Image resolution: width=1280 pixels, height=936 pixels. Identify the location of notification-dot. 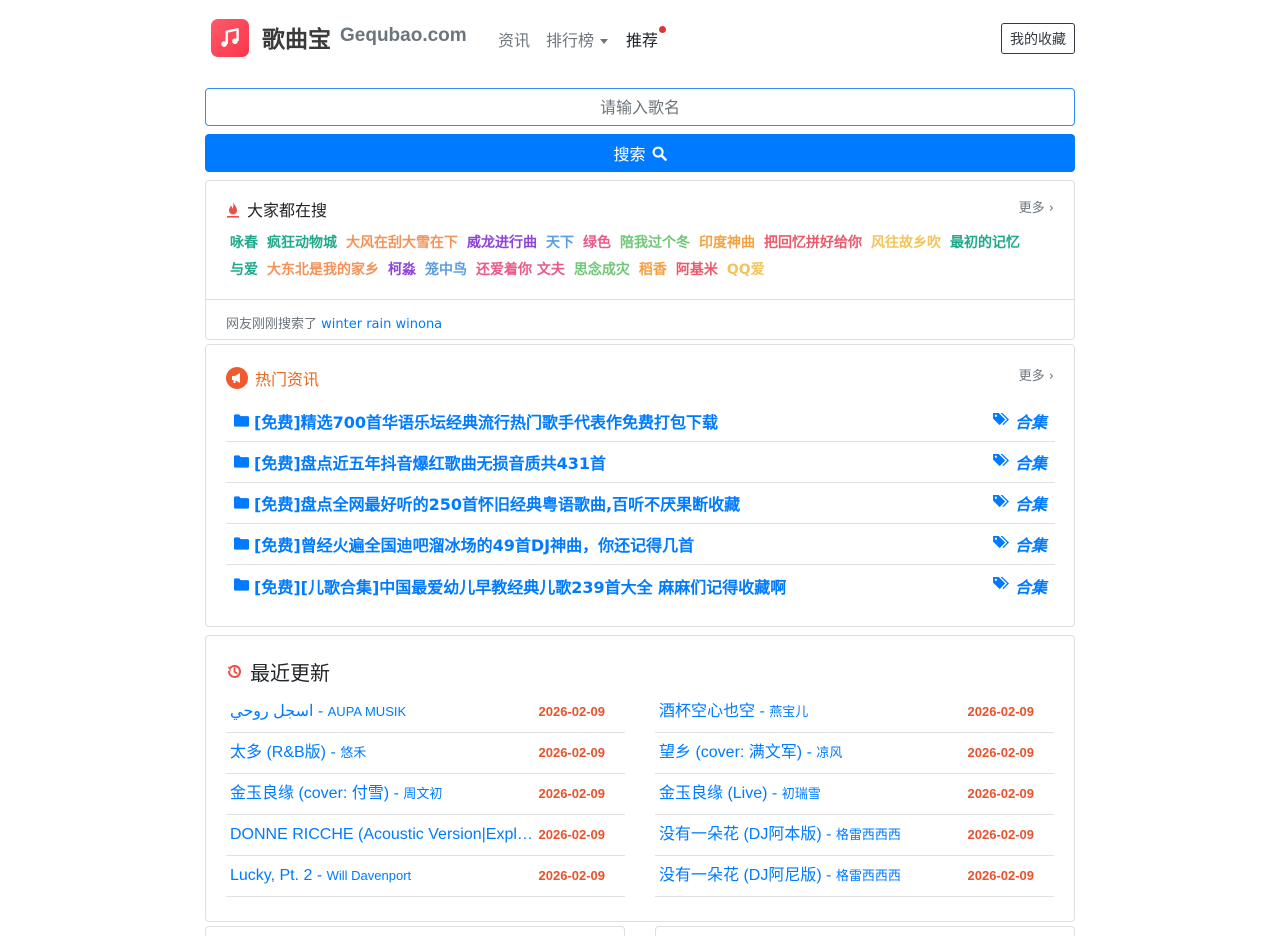
(662, 29).